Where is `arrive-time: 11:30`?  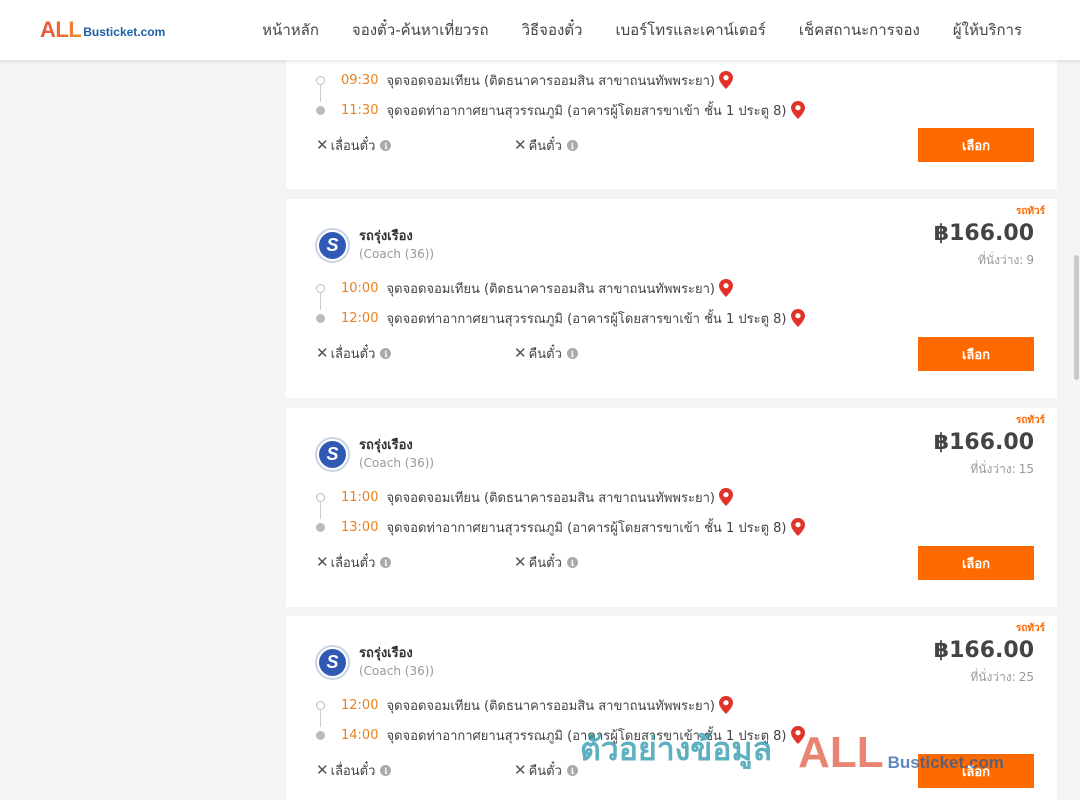 arrive-time: 11:30 is located at coordinates (360, 110).